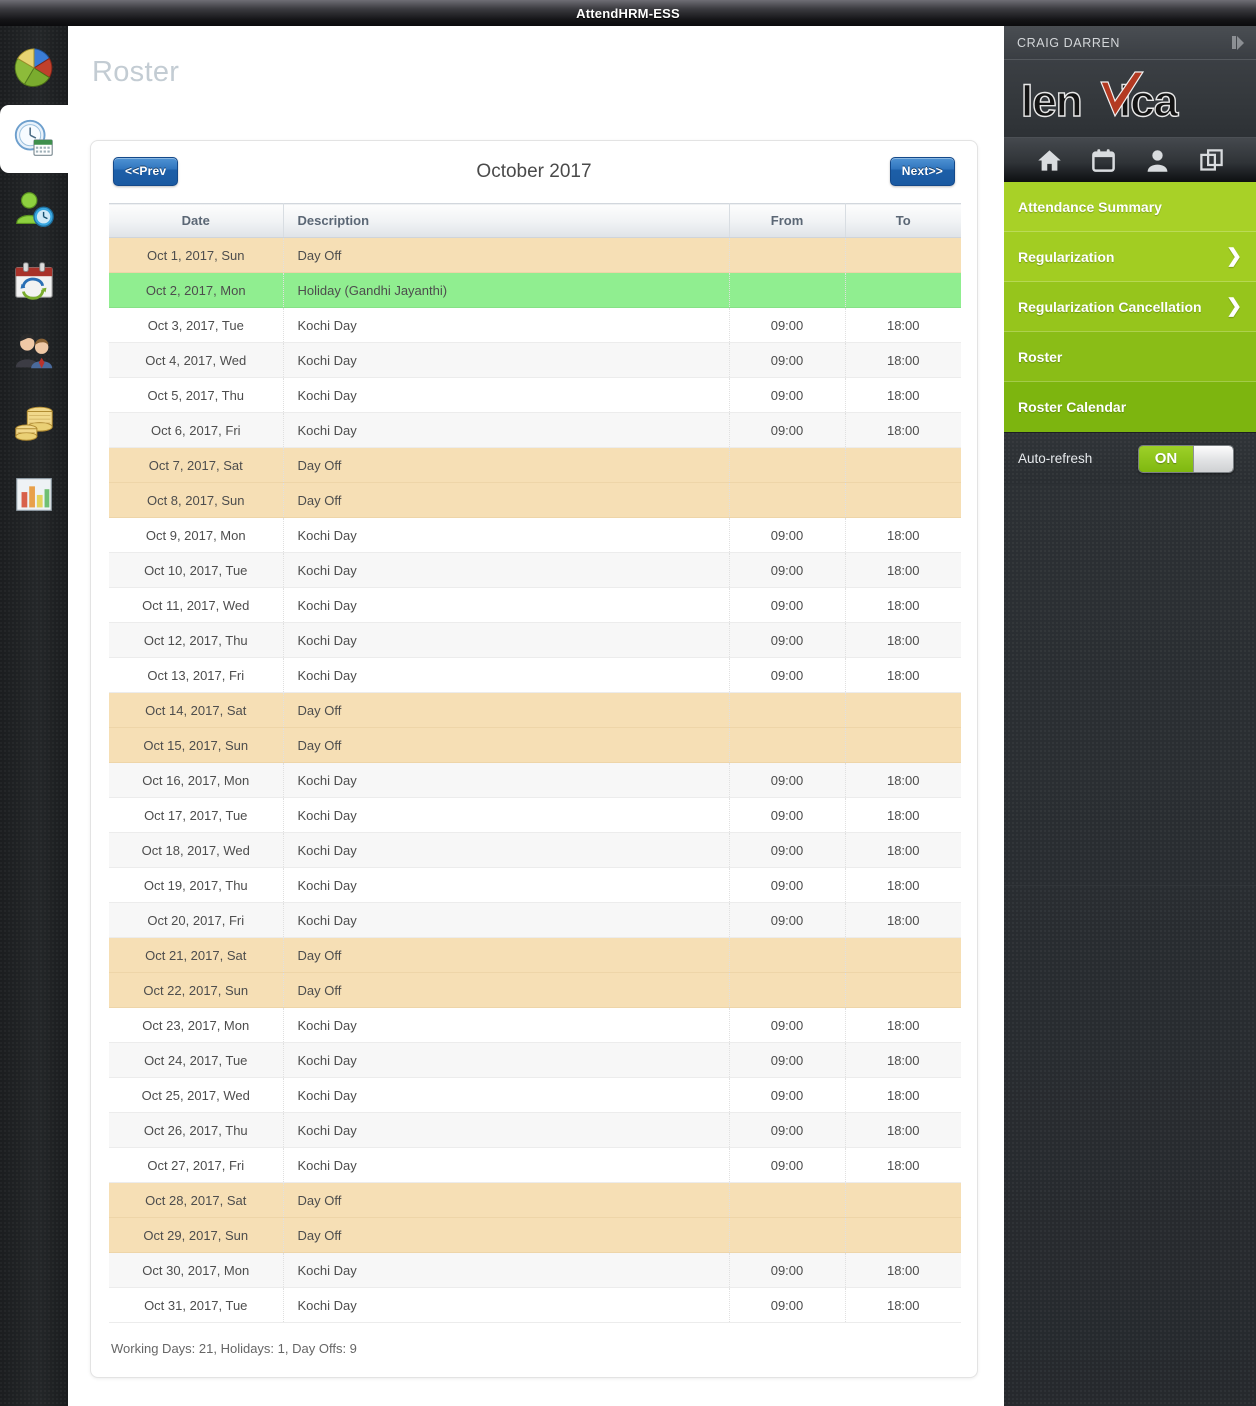 This screenshot has height=1406, width=1256. I want to click on sidebar-item-reports, so click(34, 494).